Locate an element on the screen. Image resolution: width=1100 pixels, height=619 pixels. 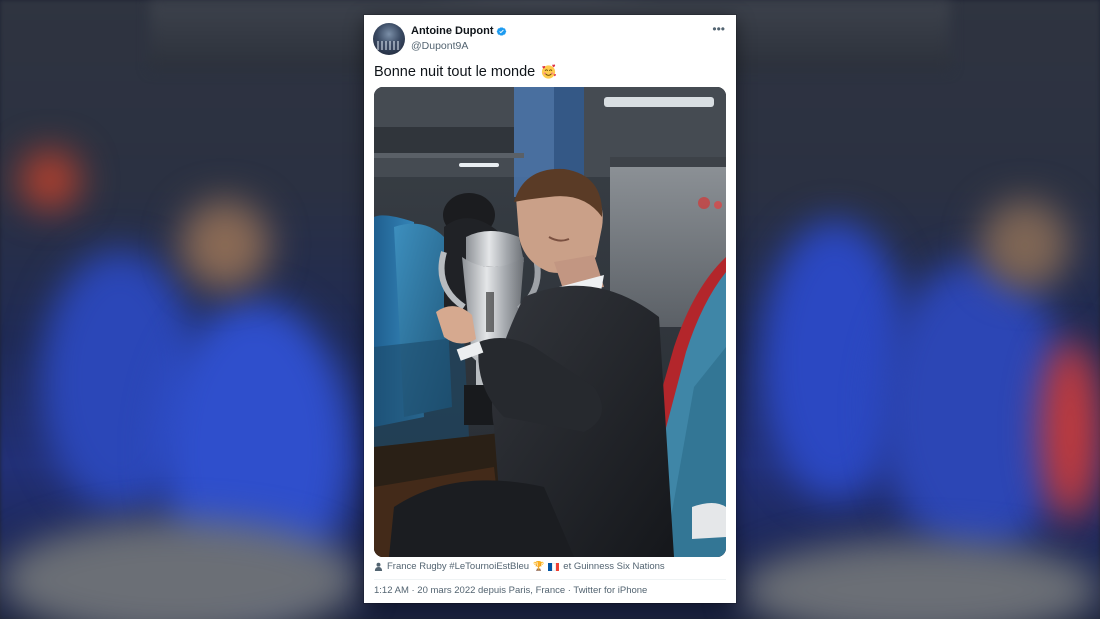
author-name-row: Antoine Dupont is located at coordinates (459, 31).